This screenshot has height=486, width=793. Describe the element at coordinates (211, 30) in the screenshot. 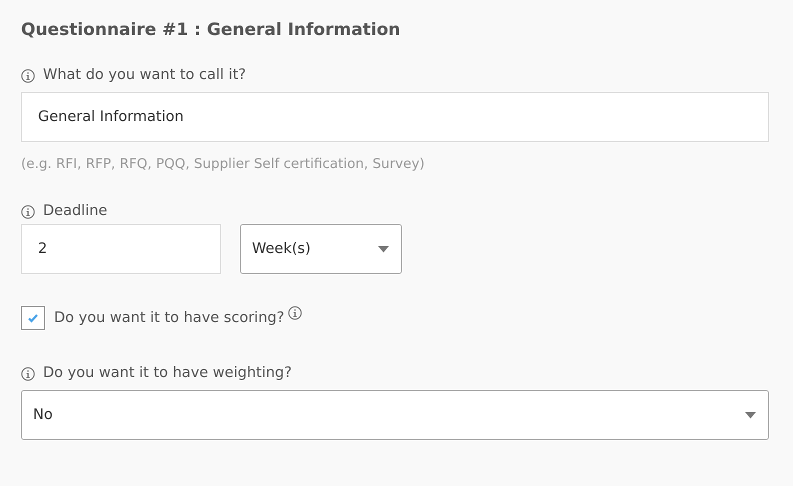

I see `form-title: Questionnaire #1 : General Information` at that location.